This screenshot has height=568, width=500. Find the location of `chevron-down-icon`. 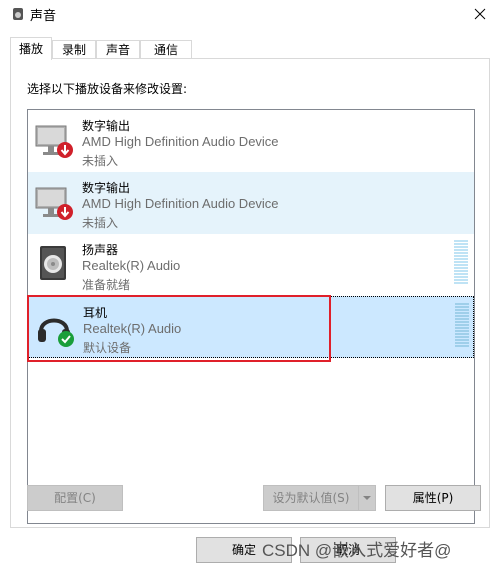

chevron-down-icon is located at coordinates (367, 498).